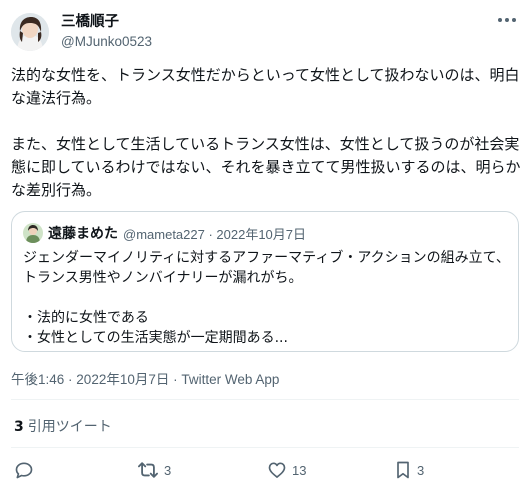 Image resolution: width=532 pixels, height=504 pixels. I want to click on reply-button, so click(26, 470).